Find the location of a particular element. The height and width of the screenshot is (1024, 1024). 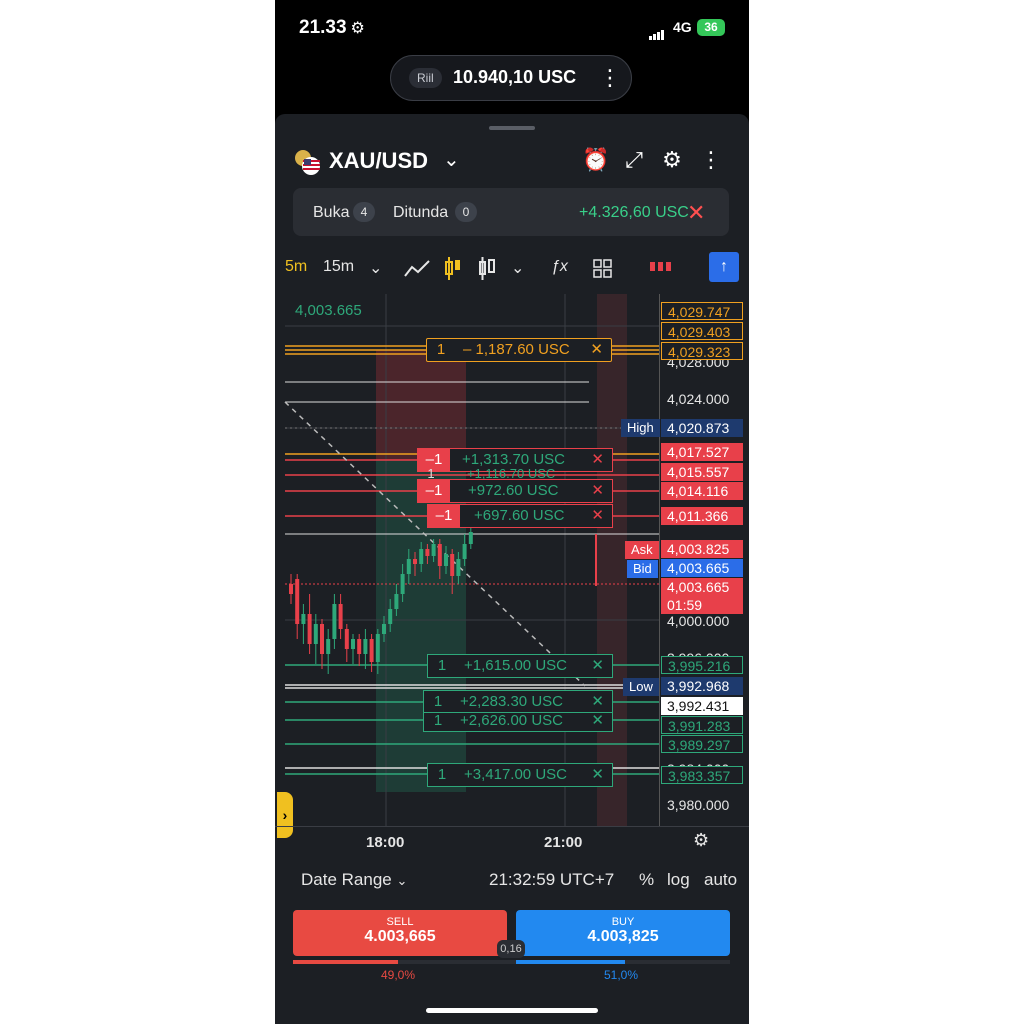

date-range-button: Date Range ⌄ is located at coordinates (354, 880).